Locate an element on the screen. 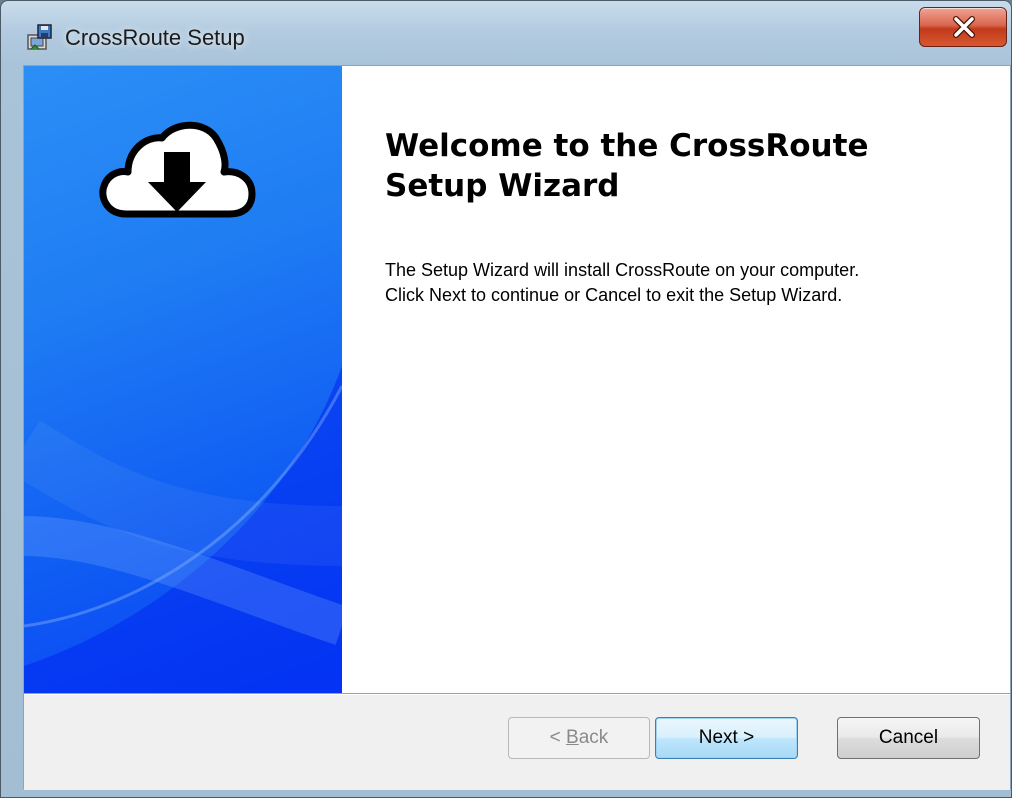 The width and height of the screenshot is (1012, 798). cancel-button: Cancel is located at coordinates (908, 738).